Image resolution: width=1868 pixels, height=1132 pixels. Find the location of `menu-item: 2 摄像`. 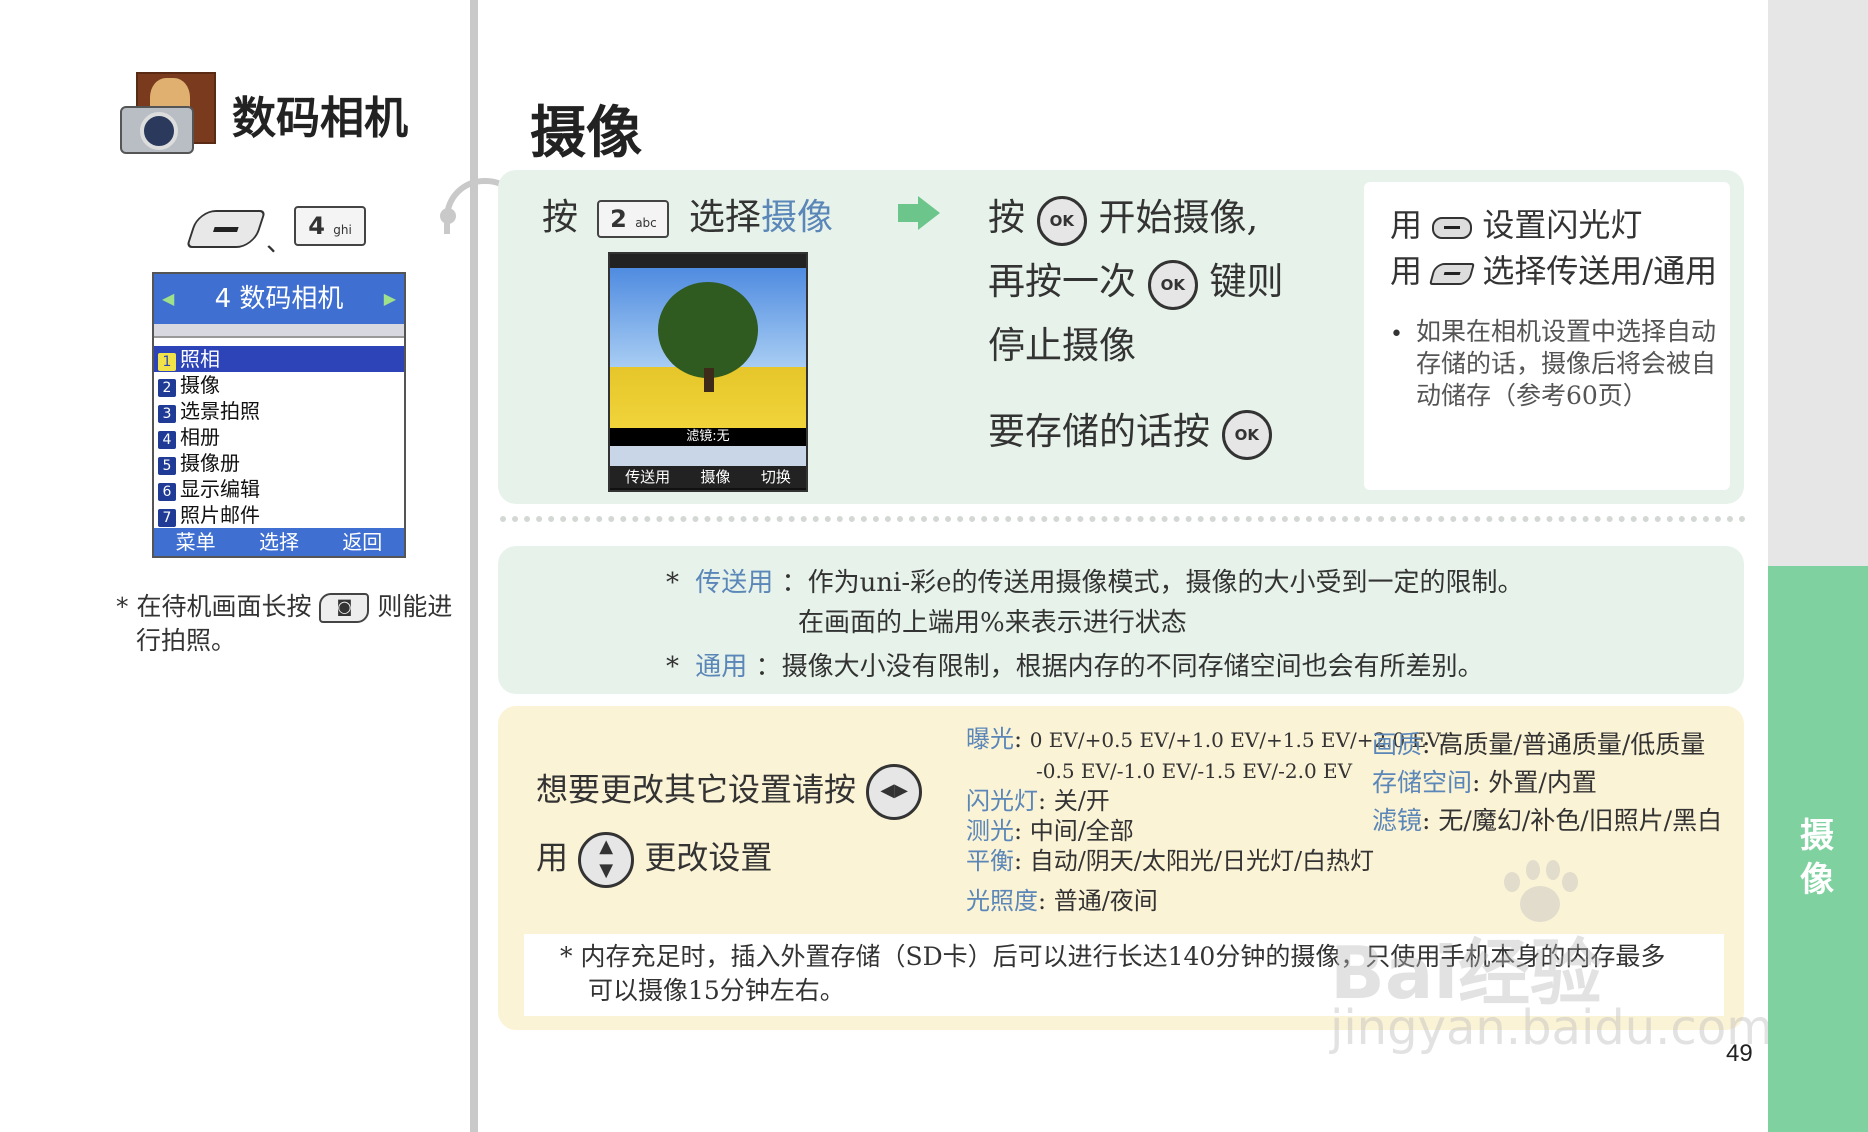

menu-item: 2 摄像 is located at coordinates (279, 385).